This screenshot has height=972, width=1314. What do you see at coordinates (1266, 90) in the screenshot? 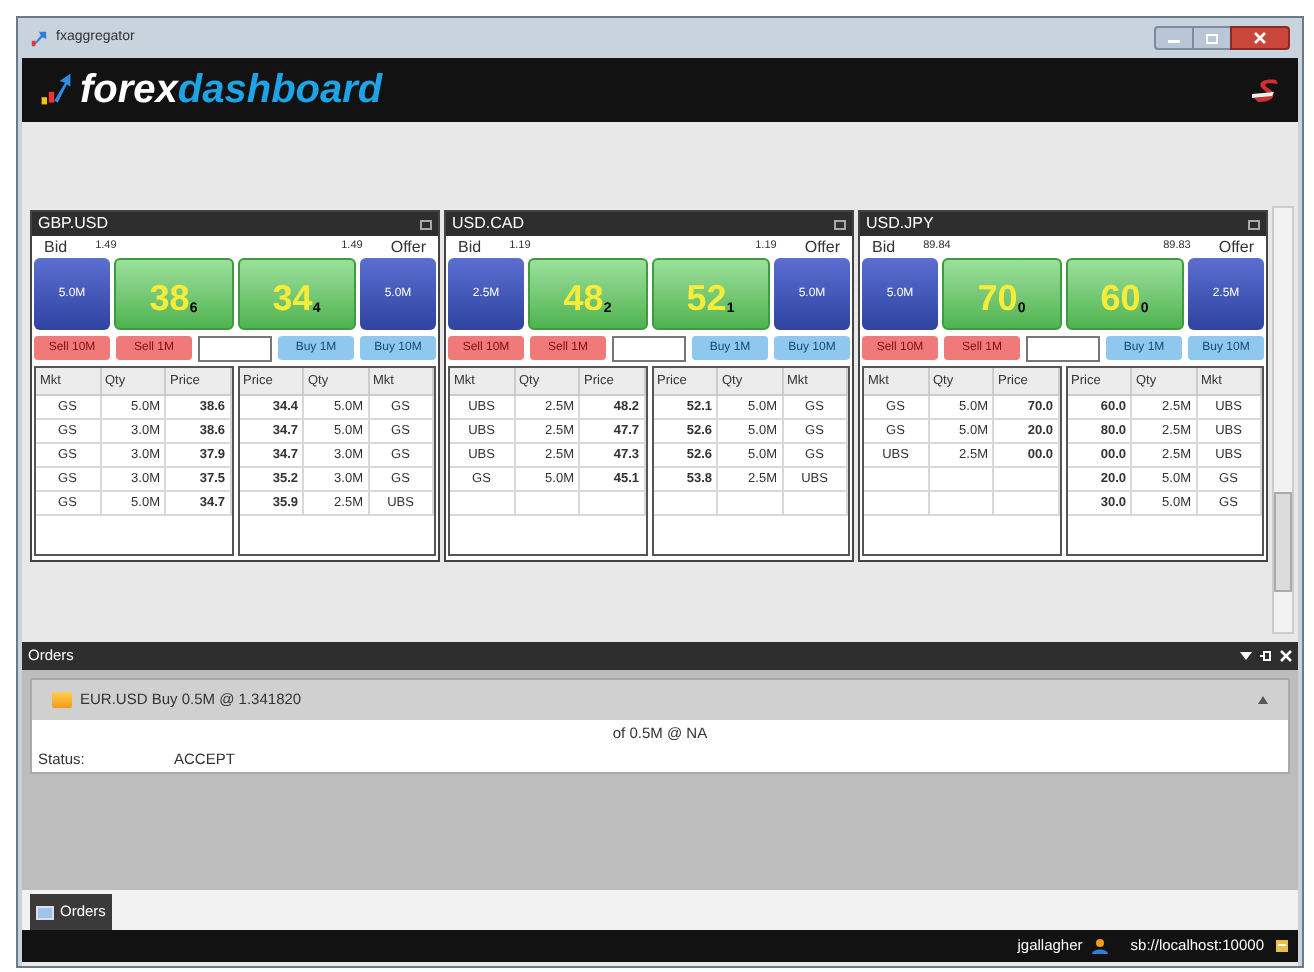
I see `company-logo-icon` at bounding box center [1266, 90].